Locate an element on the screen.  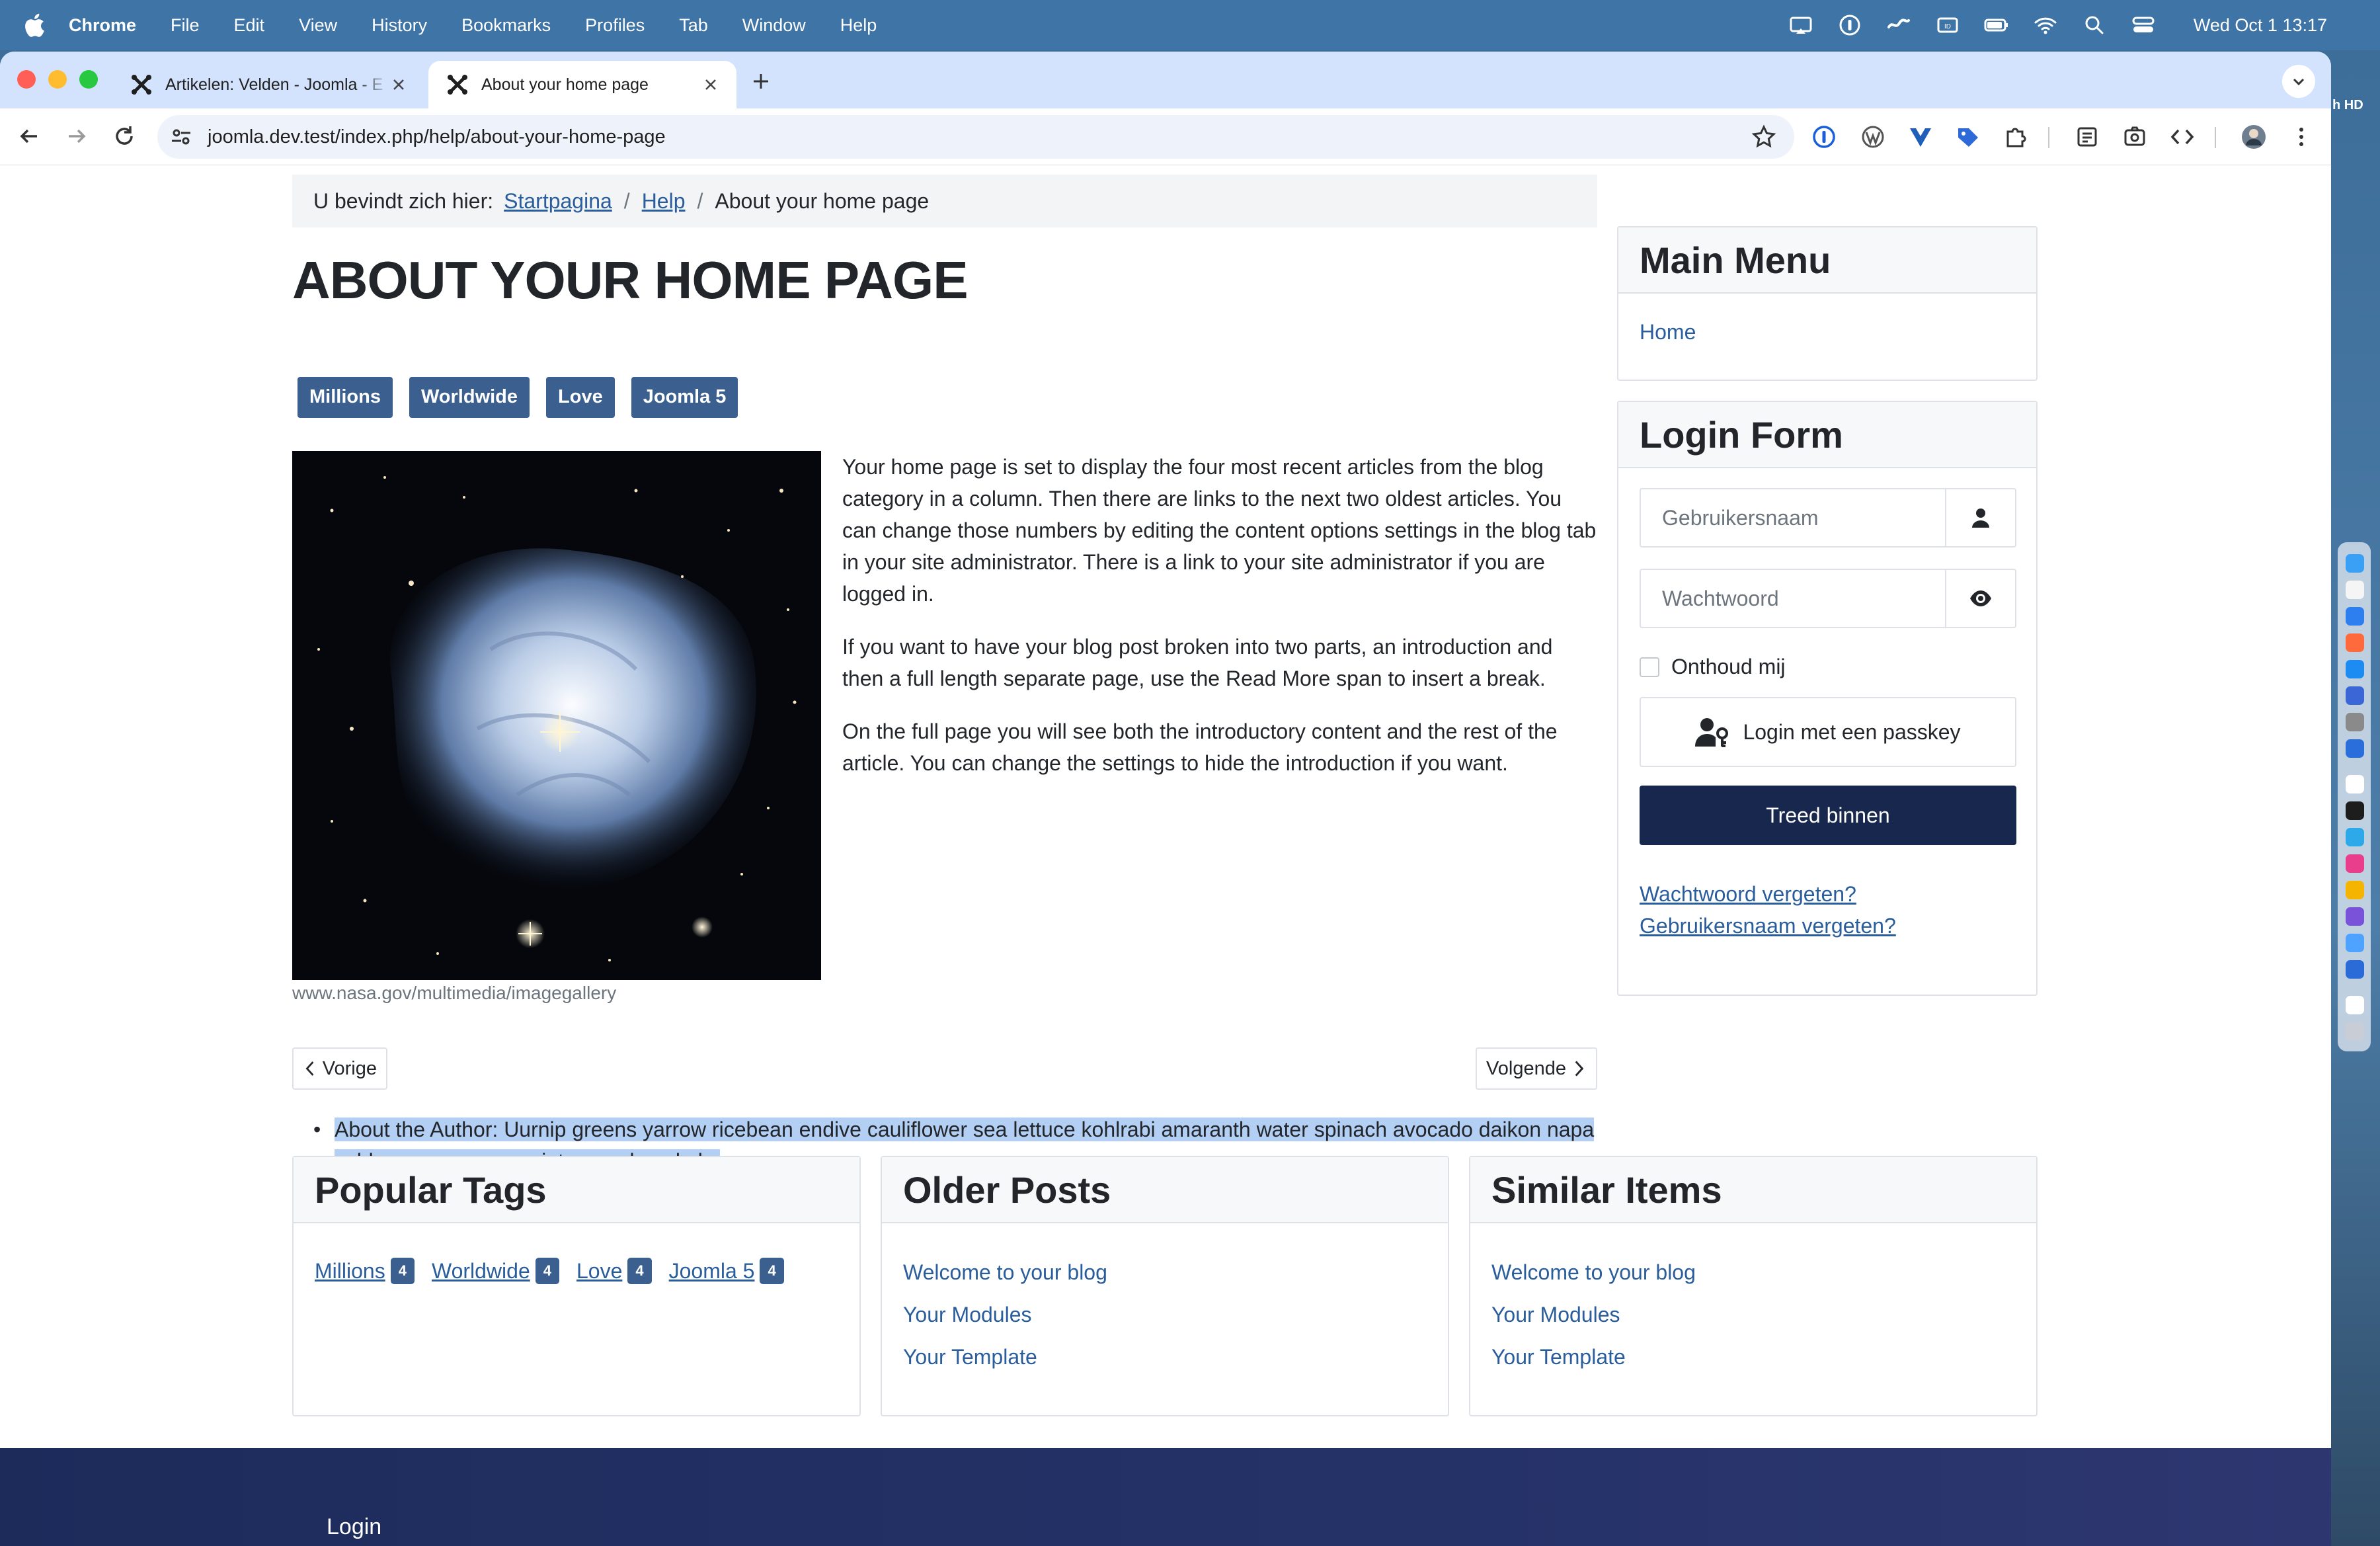
similar-item-link: Your Modules is located at coordinates (1555, 1315).